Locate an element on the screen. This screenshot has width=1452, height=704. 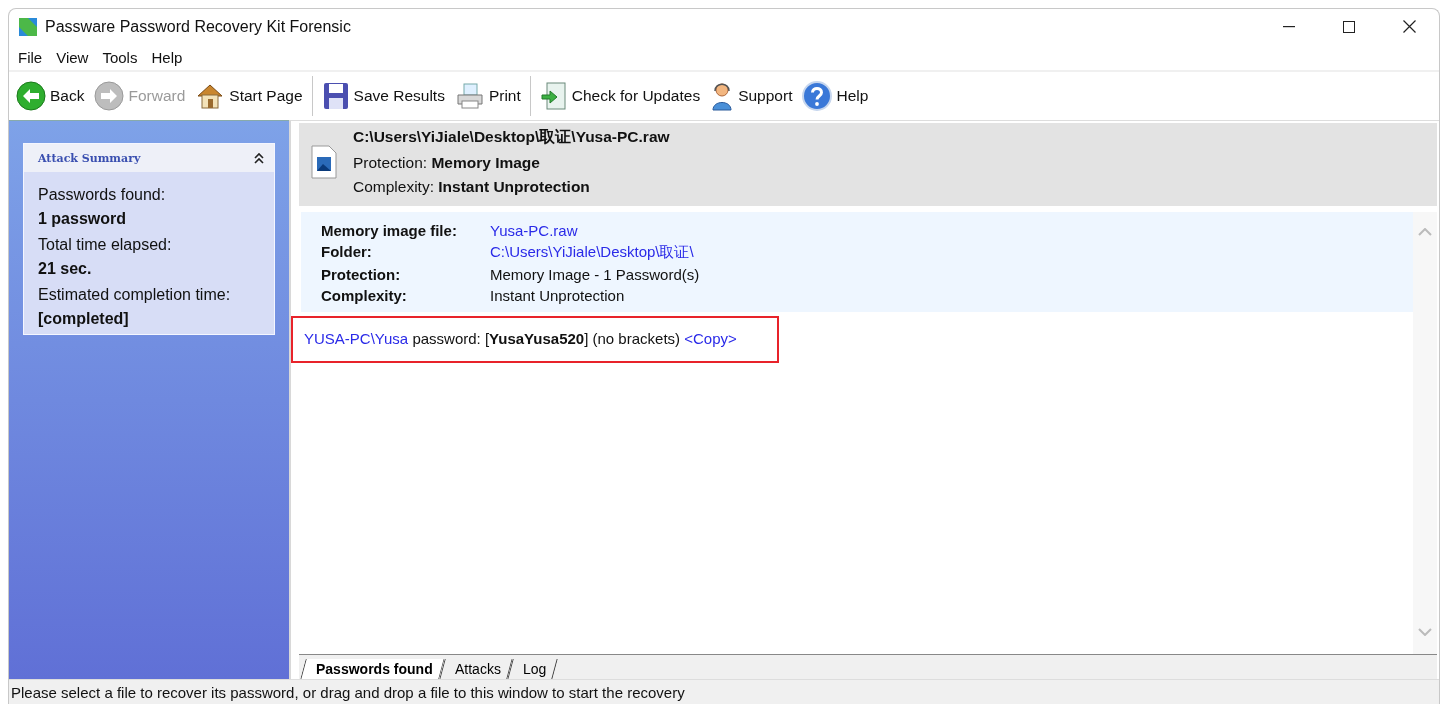
summary-label: Passwords found: is located at coordinates (102, 195).